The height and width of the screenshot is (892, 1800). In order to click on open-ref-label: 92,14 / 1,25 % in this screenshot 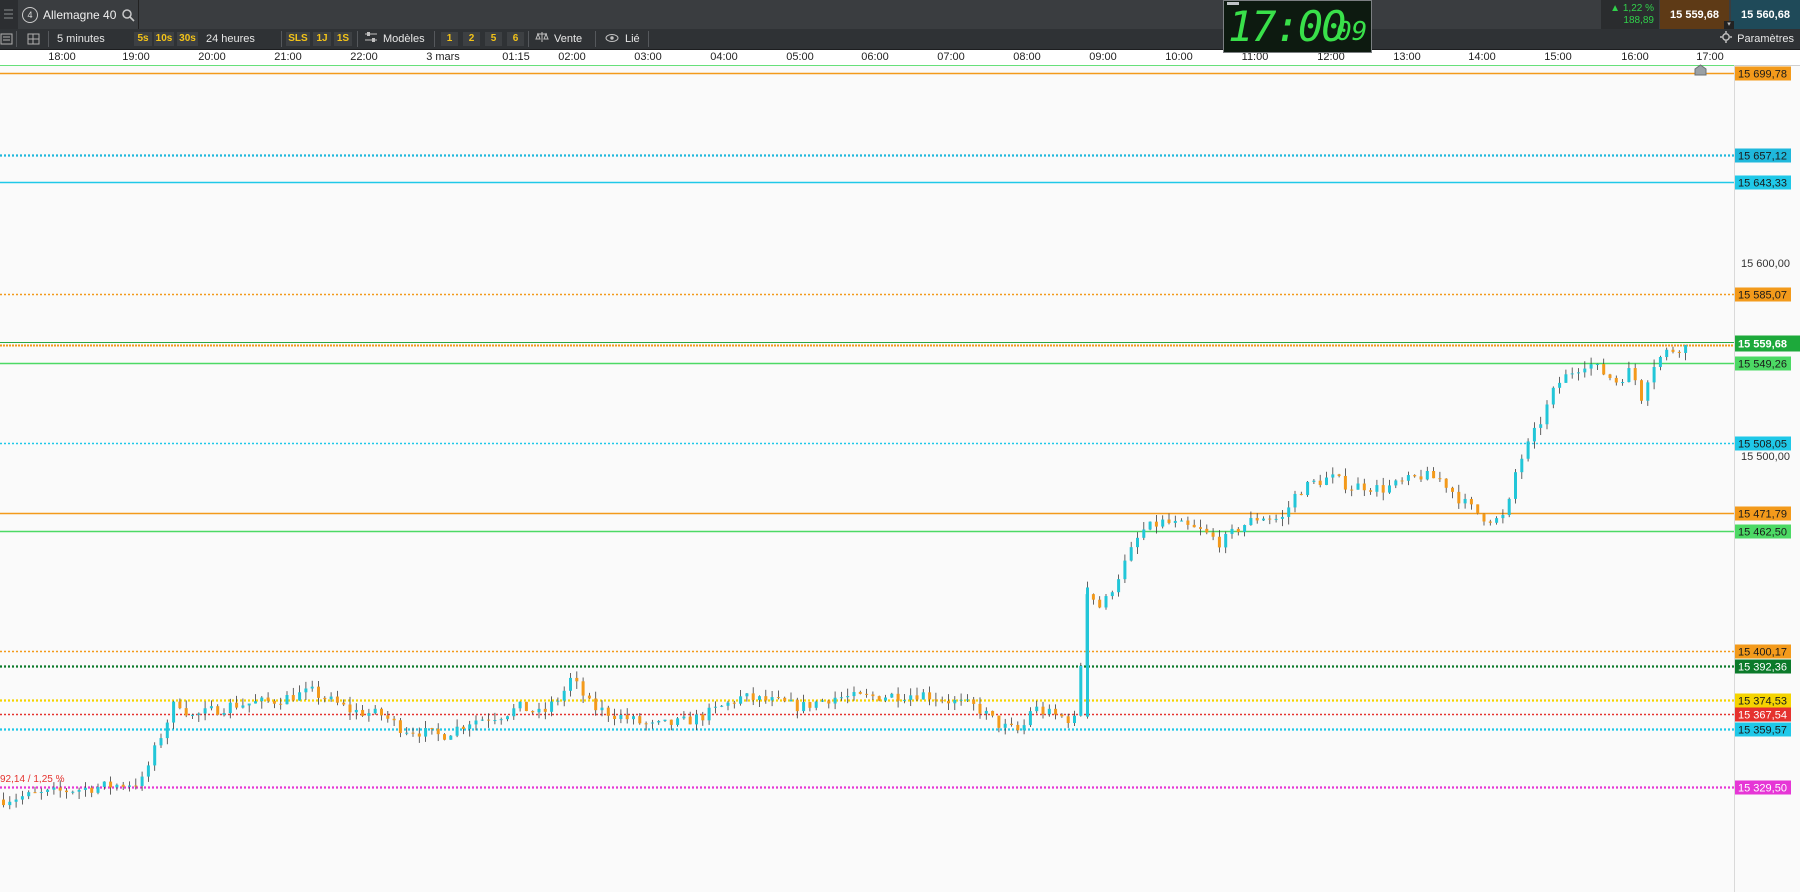, I will do `click(32, 779)`.